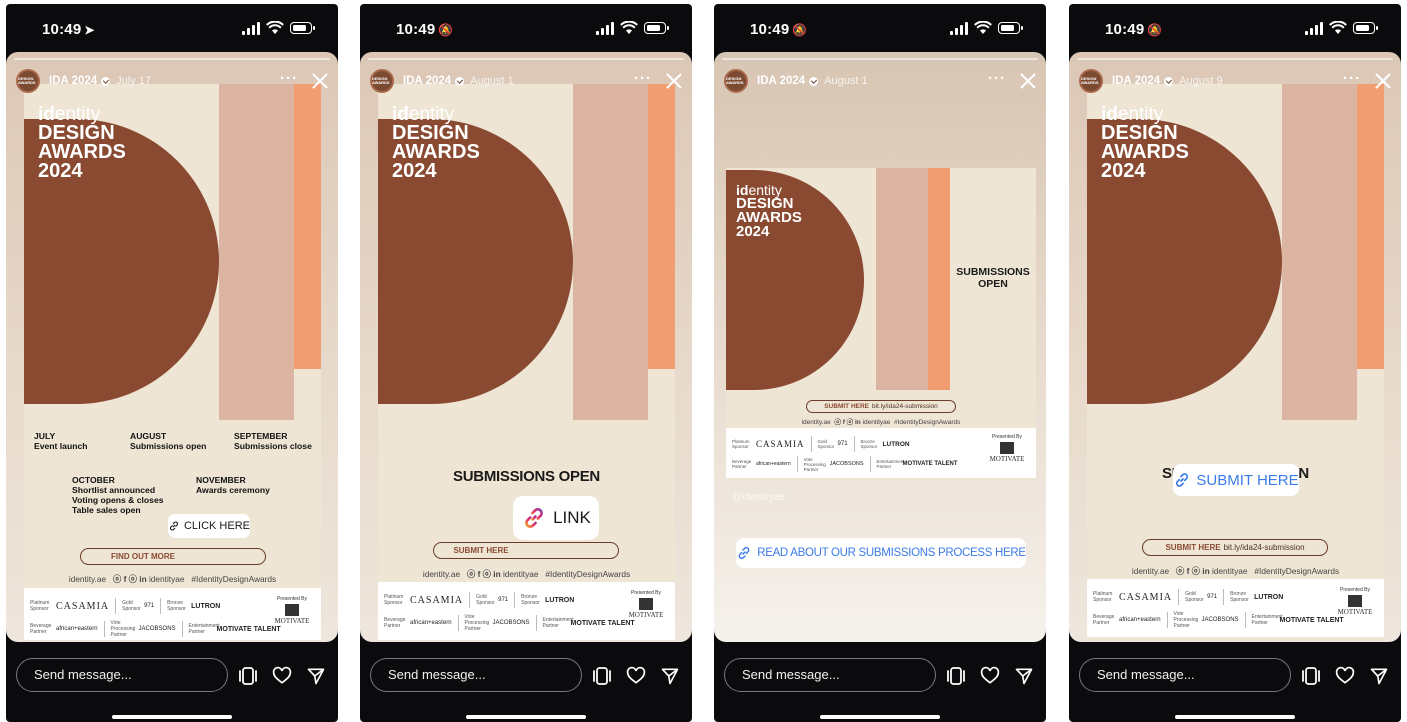 Image resolution: width=1407 pixels, height=722 pixels. Describe the element at coordinates (1201, 81) in the screenshot. I see `story-date: August 9` at that location.